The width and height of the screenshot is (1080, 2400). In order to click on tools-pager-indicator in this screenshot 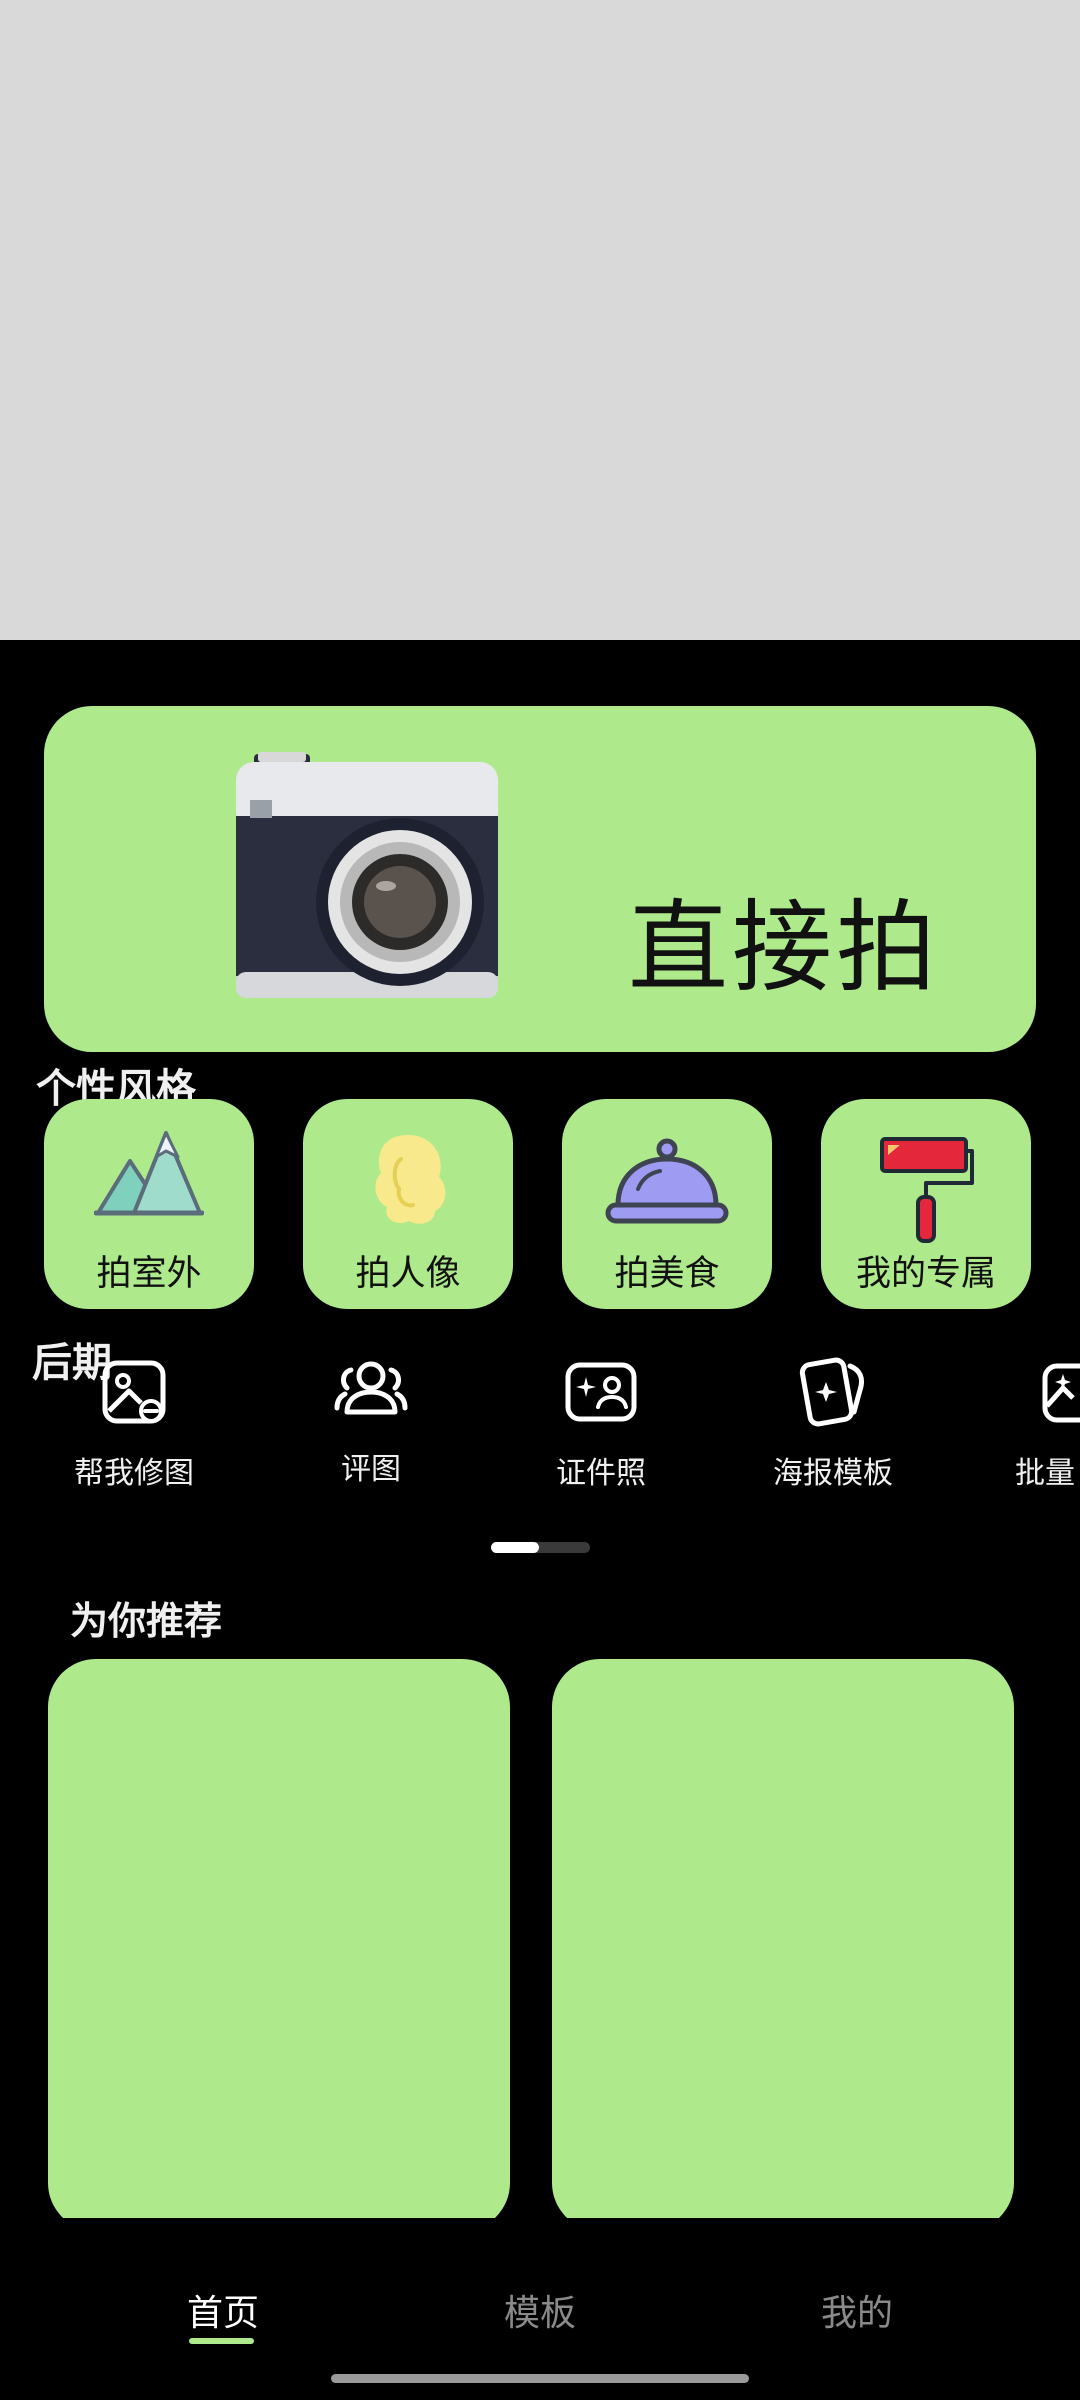, I will do `click(540, 1547)`.